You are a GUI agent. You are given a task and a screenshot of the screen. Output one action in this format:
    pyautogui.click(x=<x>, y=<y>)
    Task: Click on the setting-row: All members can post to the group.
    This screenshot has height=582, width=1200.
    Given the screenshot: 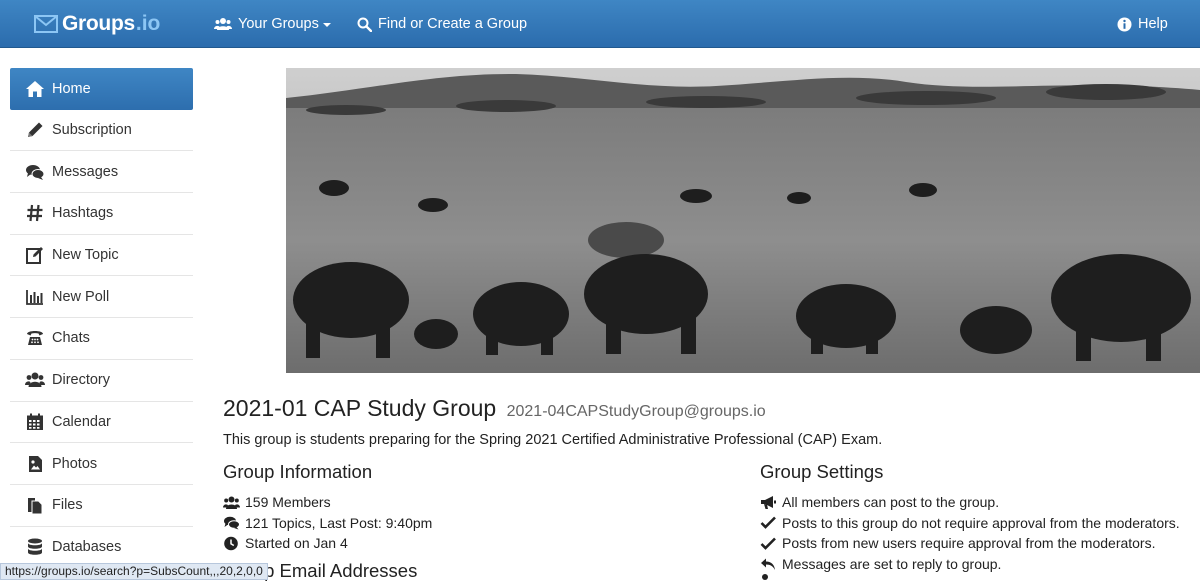 What is the action you would take?
    pyautogui.click(x=970, y=502)
    